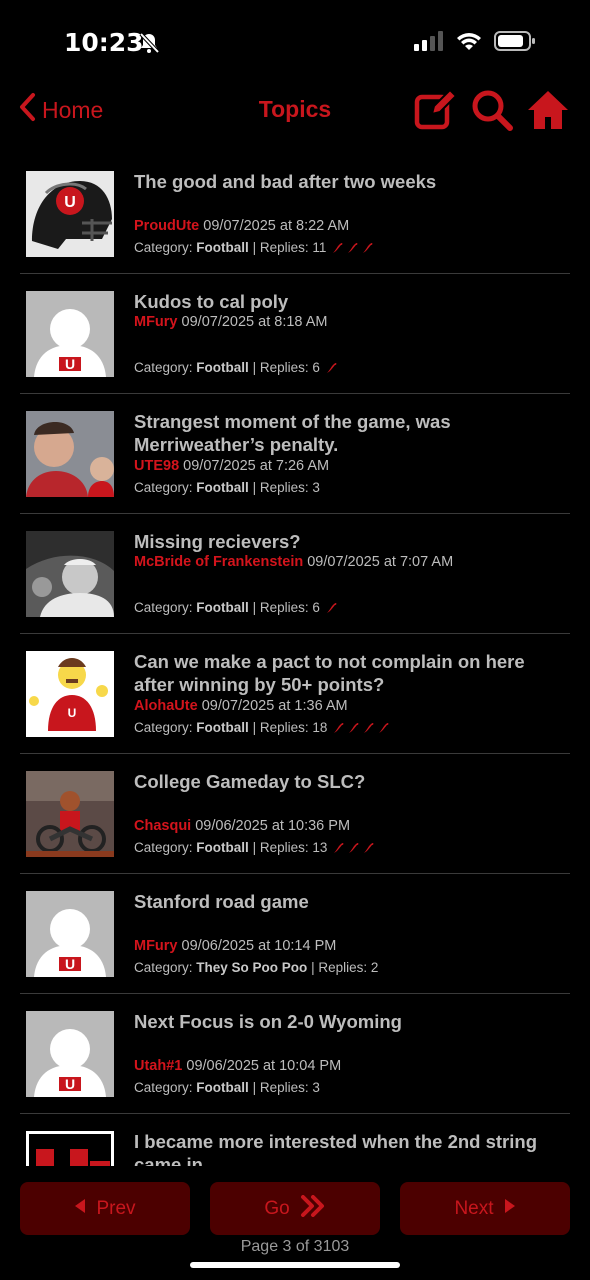 The width and height of the screenshot is (590, 1280). What do you see at coordinates (349, 901) in the screenshot?
I see `topic-title: Stanford road game` at bounding box center [349, 901].